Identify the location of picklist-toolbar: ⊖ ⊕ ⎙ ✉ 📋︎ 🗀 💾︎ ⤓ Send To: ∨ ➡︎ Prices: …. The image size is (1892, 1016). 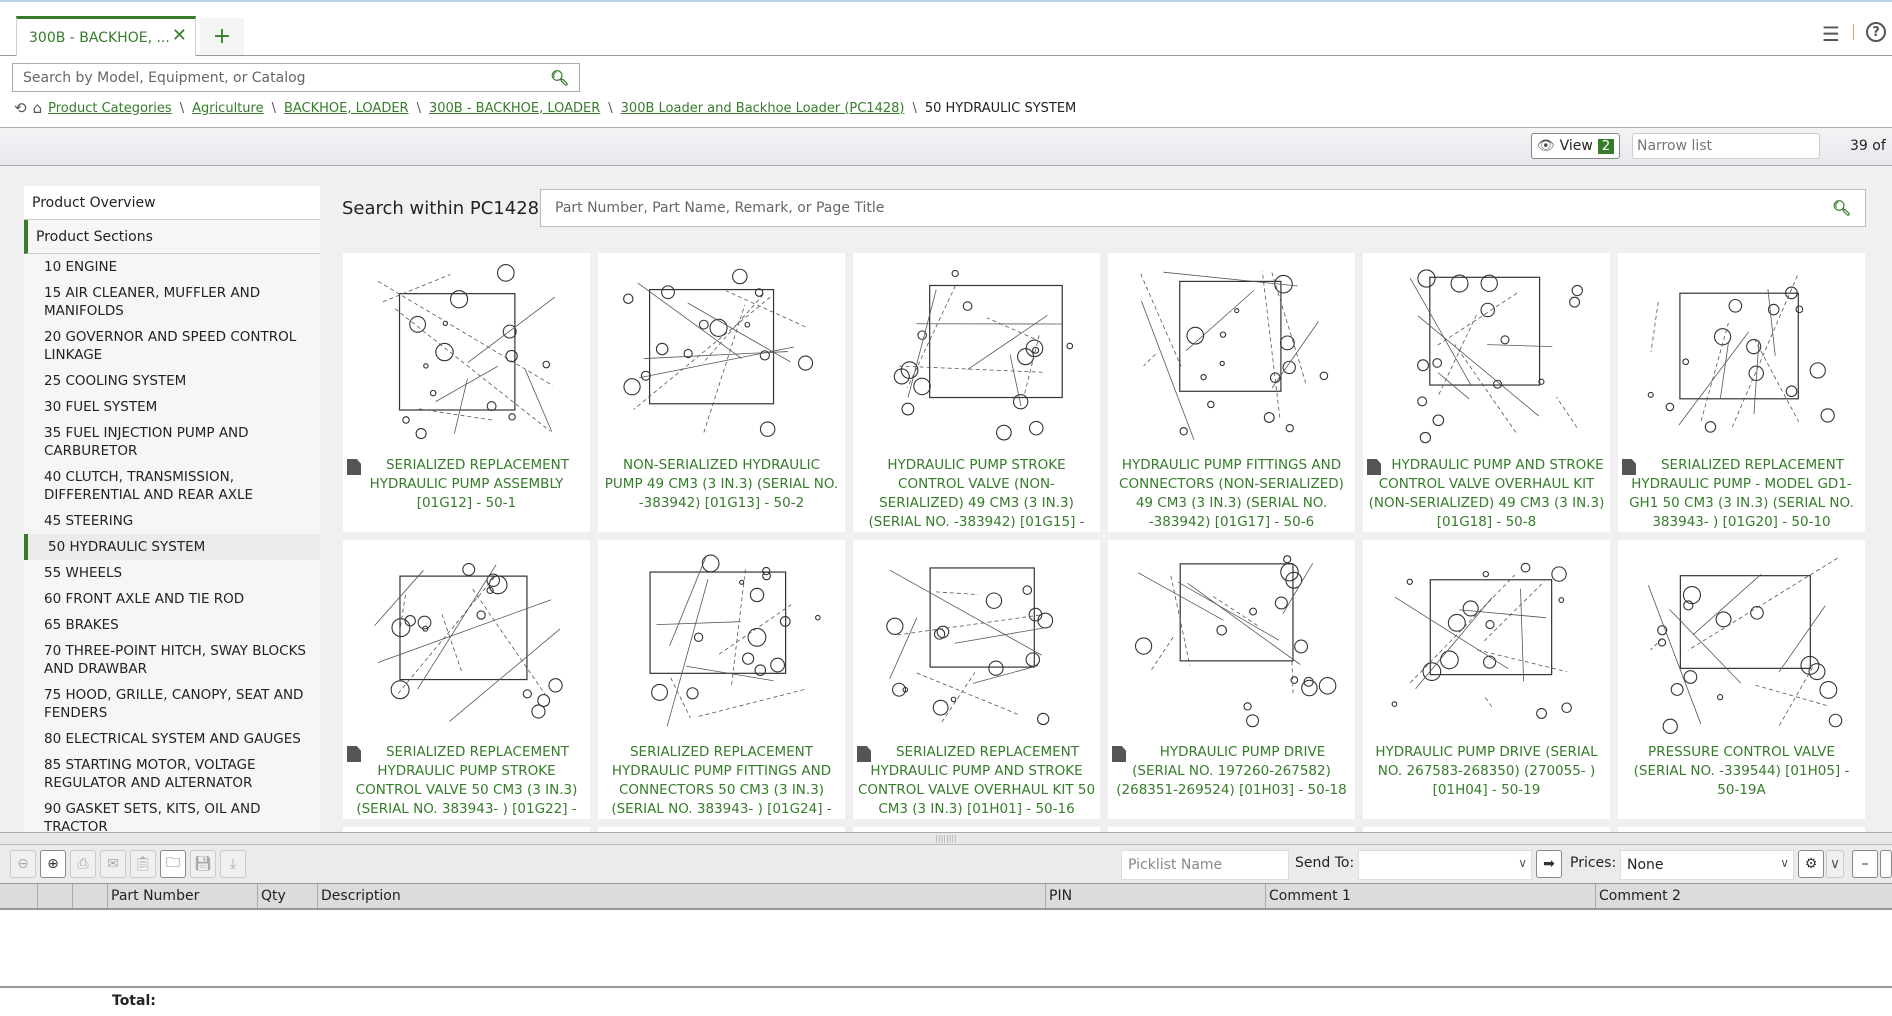
(946, 864).